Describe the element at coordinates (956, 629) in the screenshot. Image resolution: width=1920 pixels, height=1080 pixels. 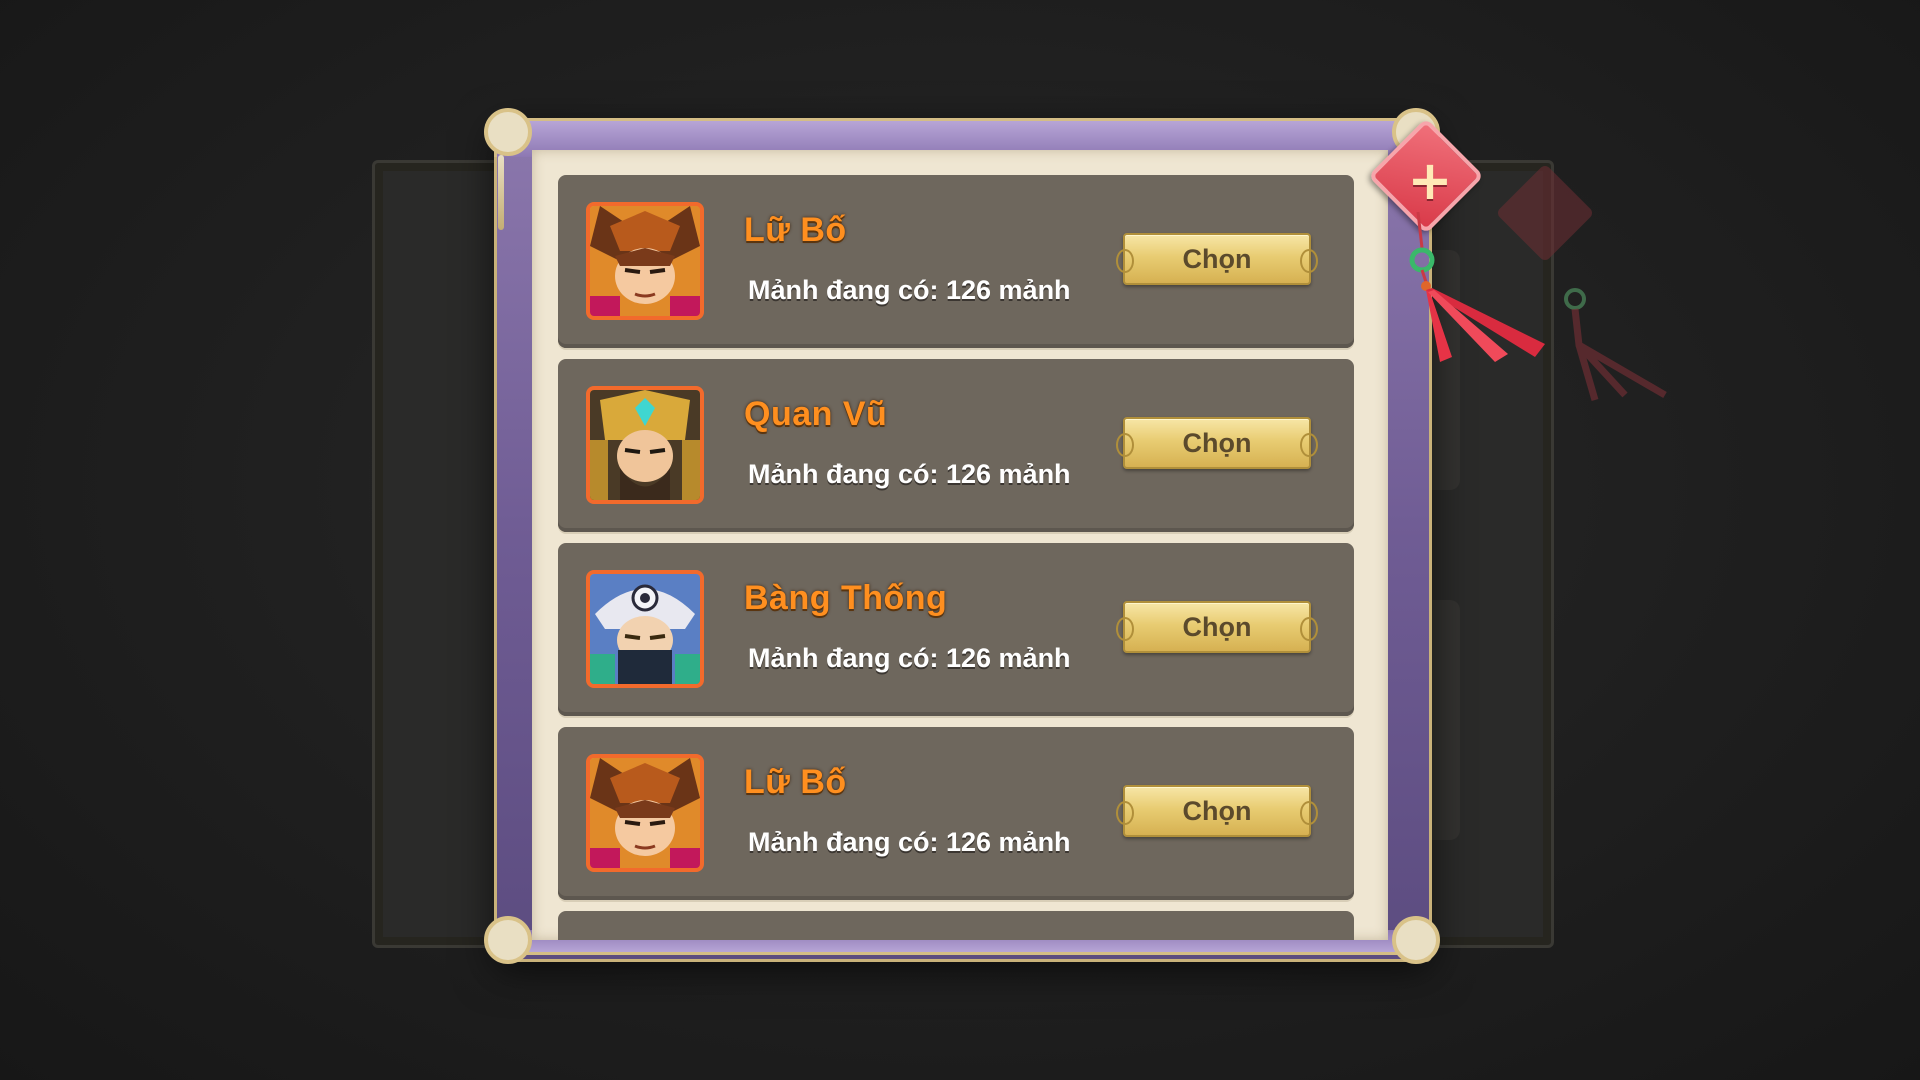
I see `list-item: Bàng Thống Mảnh đang có: 126 mảnh Chọn` at that location.